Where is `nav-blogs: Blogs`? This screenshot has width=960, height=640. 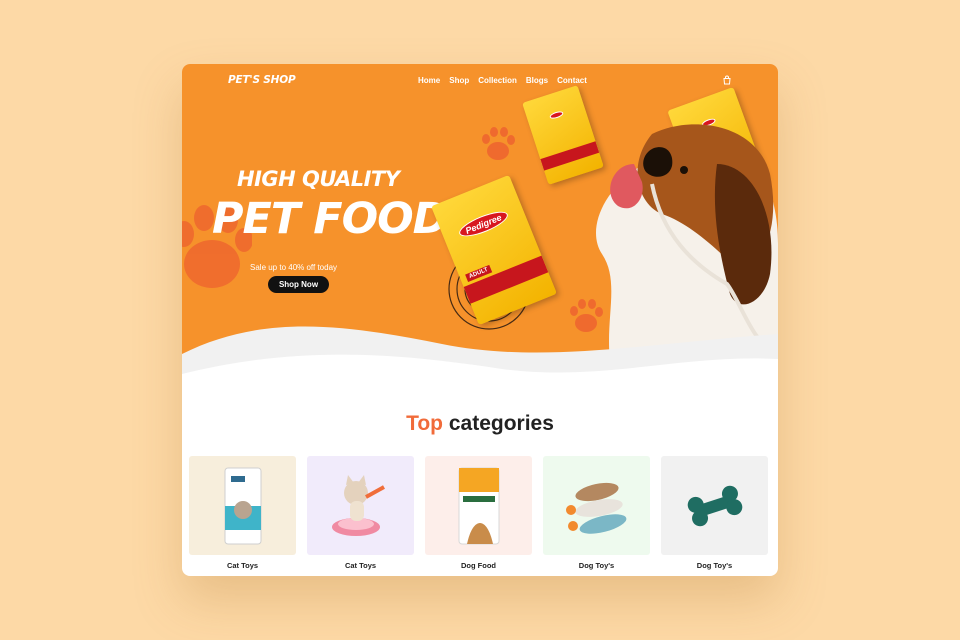
nav-blogs: Blogs is located at coordinates (537, 80).